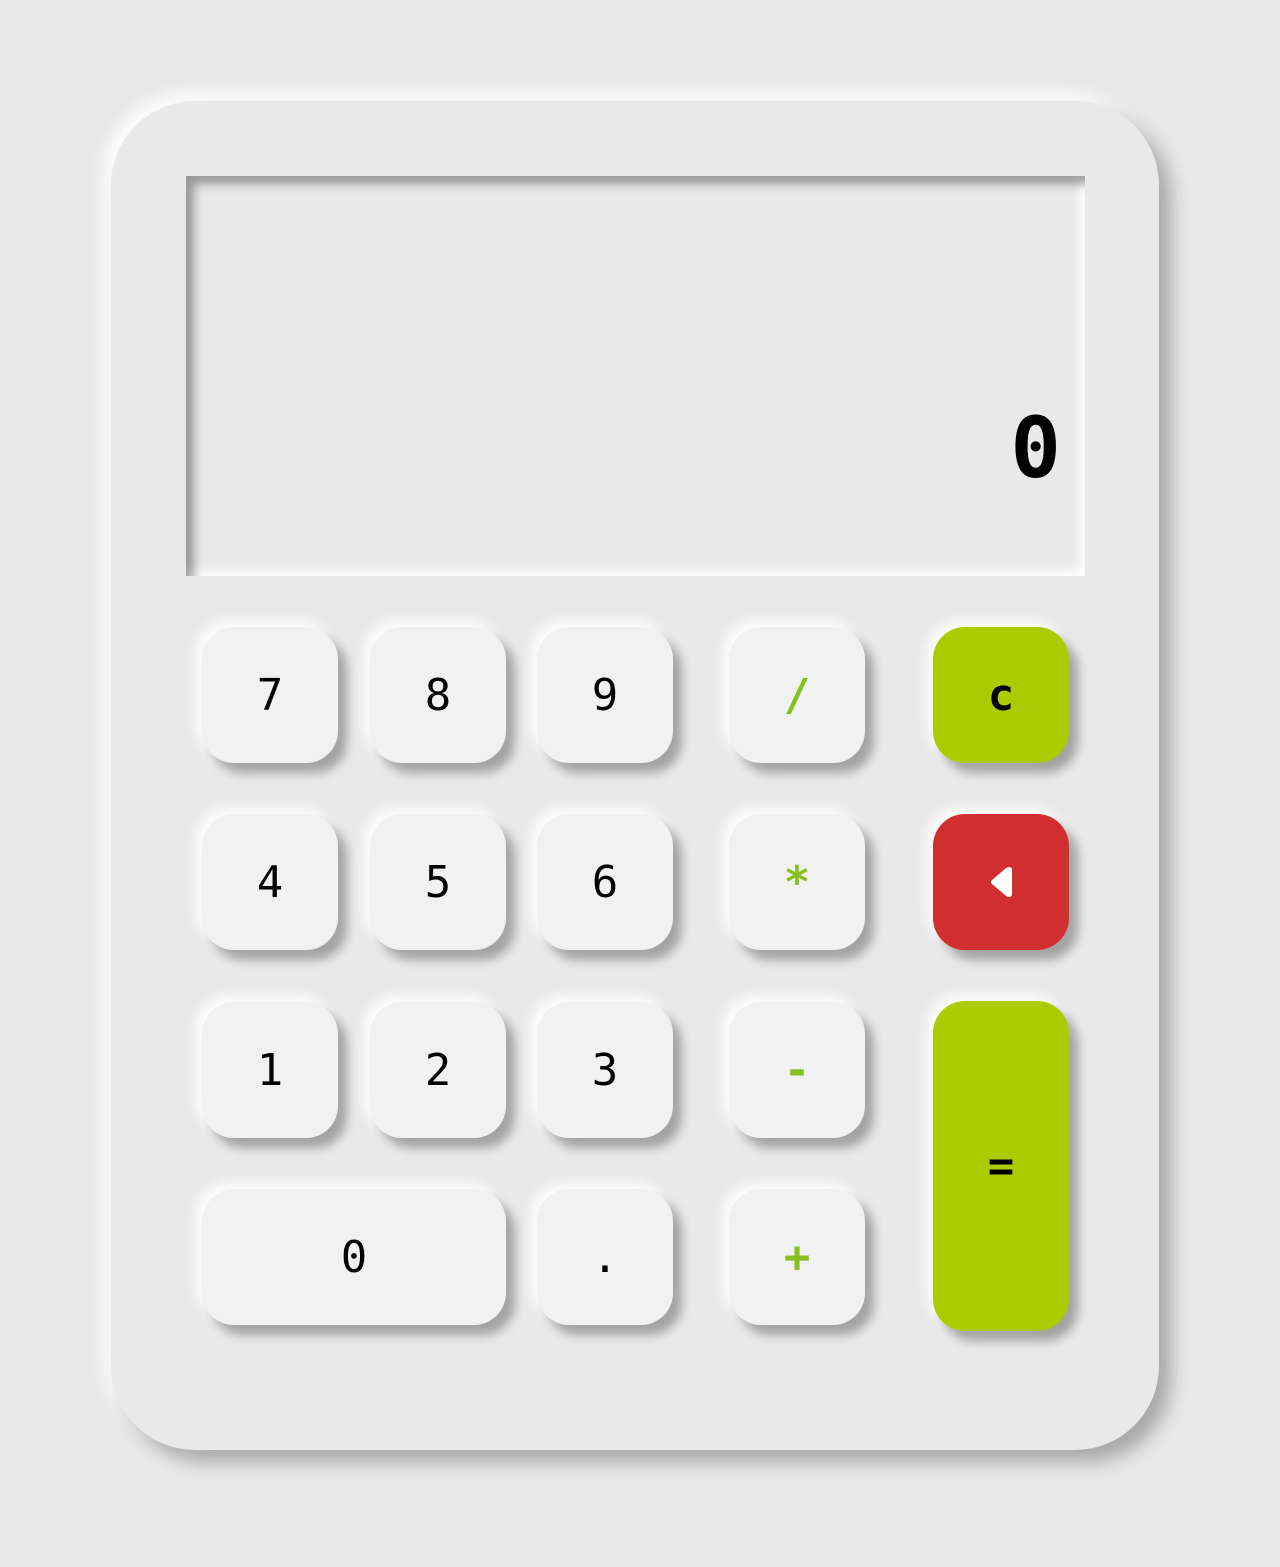  Describe the element at coordinates (605, 695) in the screenshot. I see `key-9: 9` at that location.